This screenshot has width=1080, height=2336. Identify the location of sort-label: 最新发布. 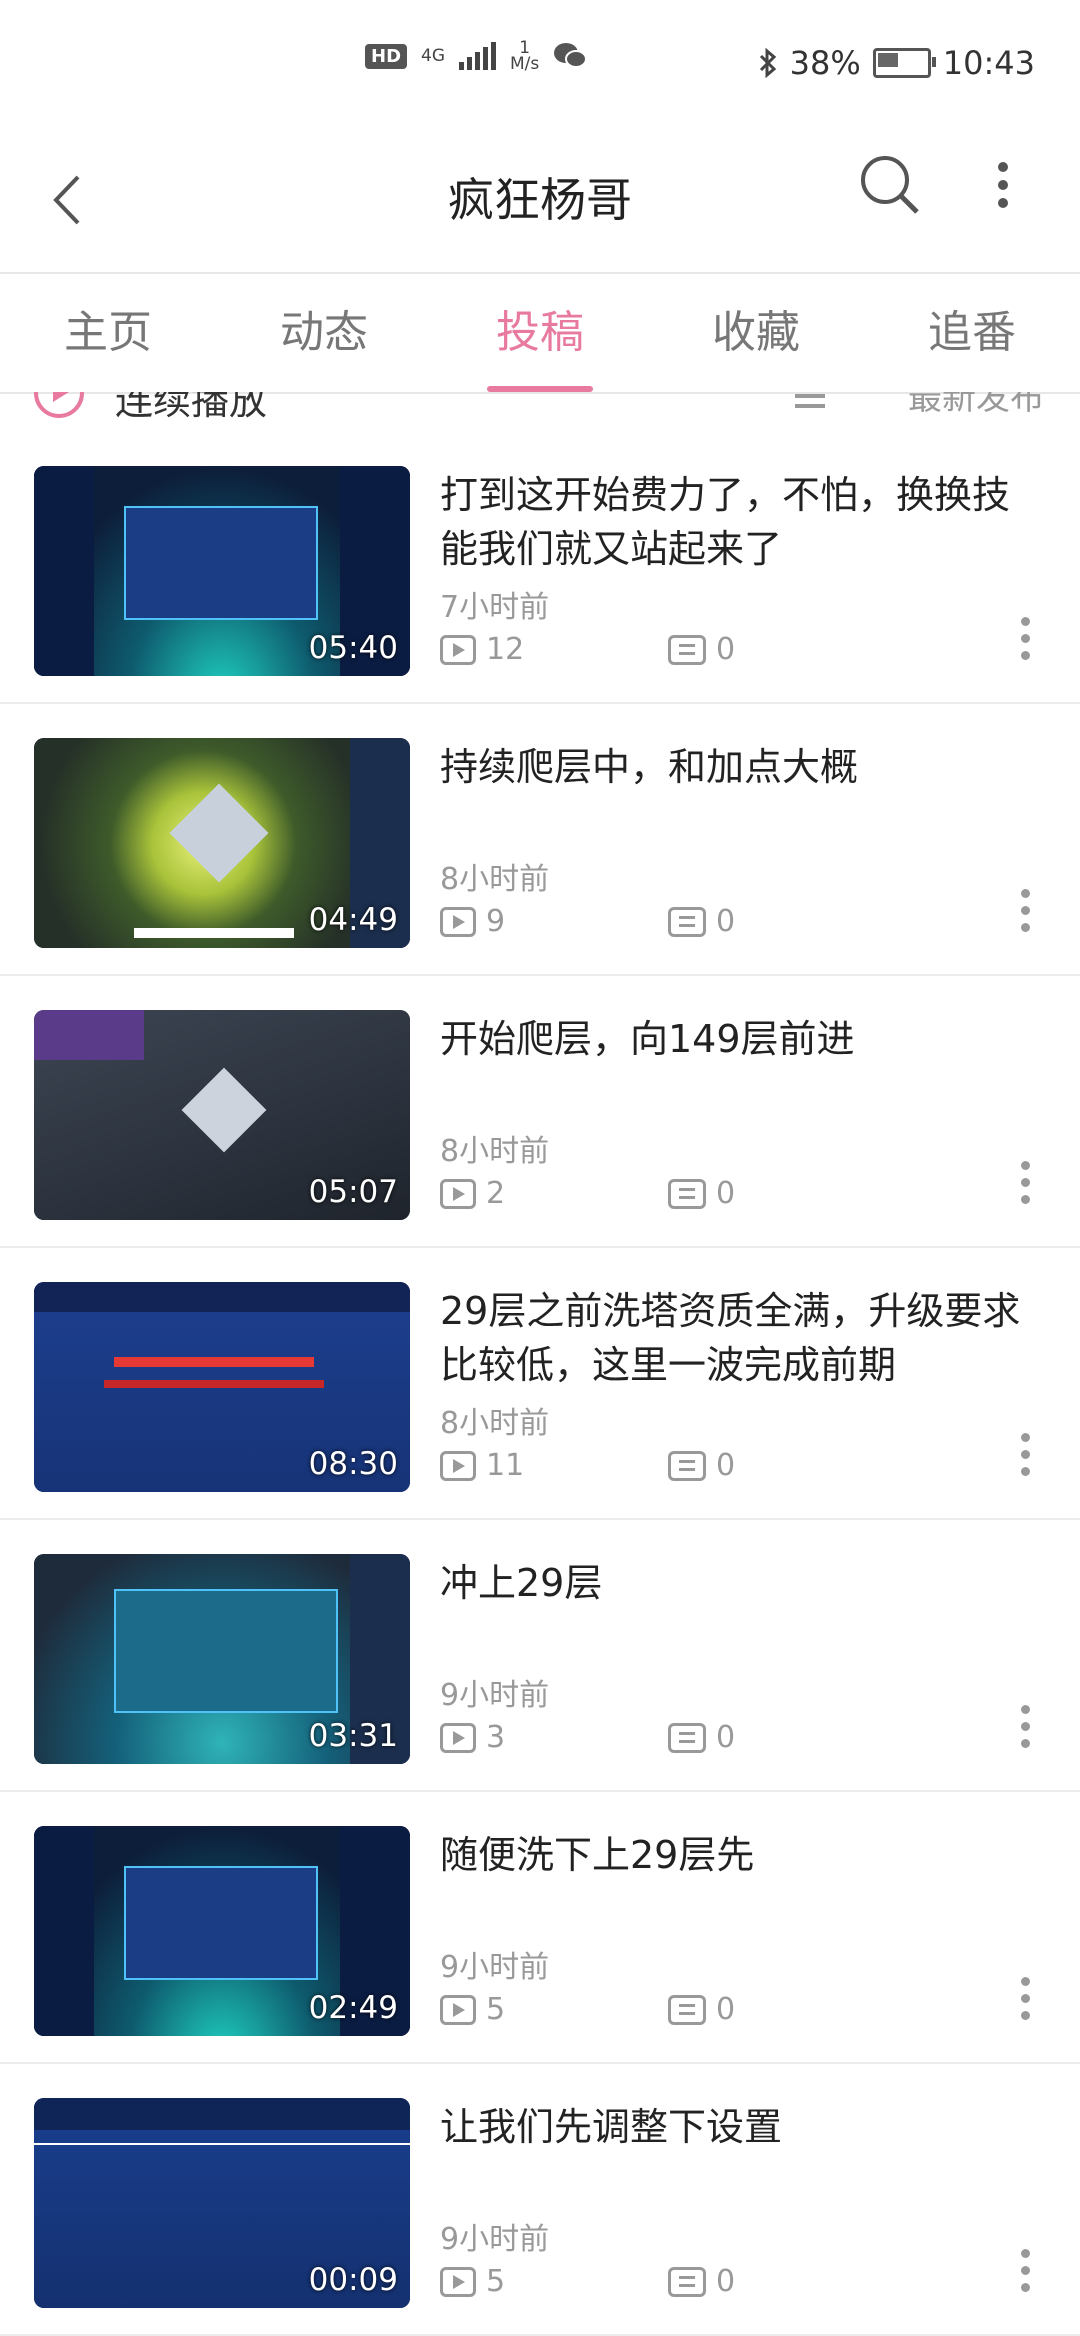
(976, 405).